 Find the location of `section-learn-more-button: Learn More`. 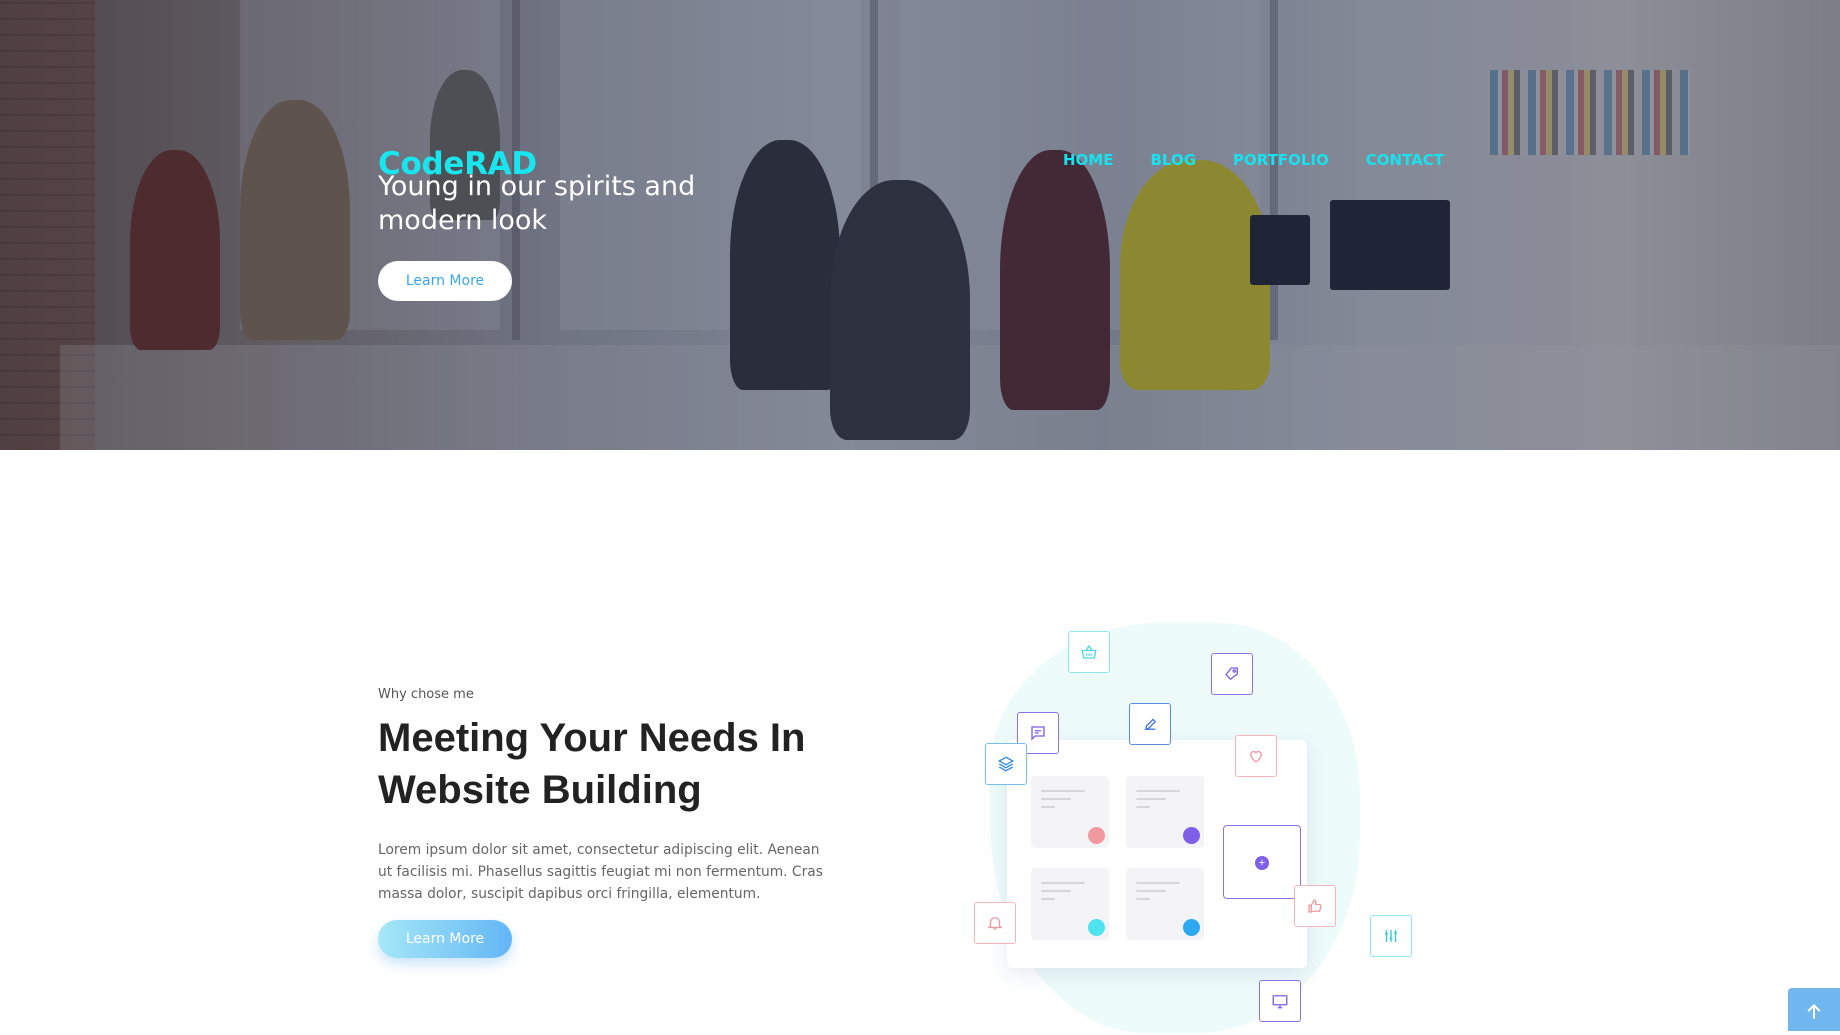

section-learn-more-button: Learn More is located at coordinates (445, 939).